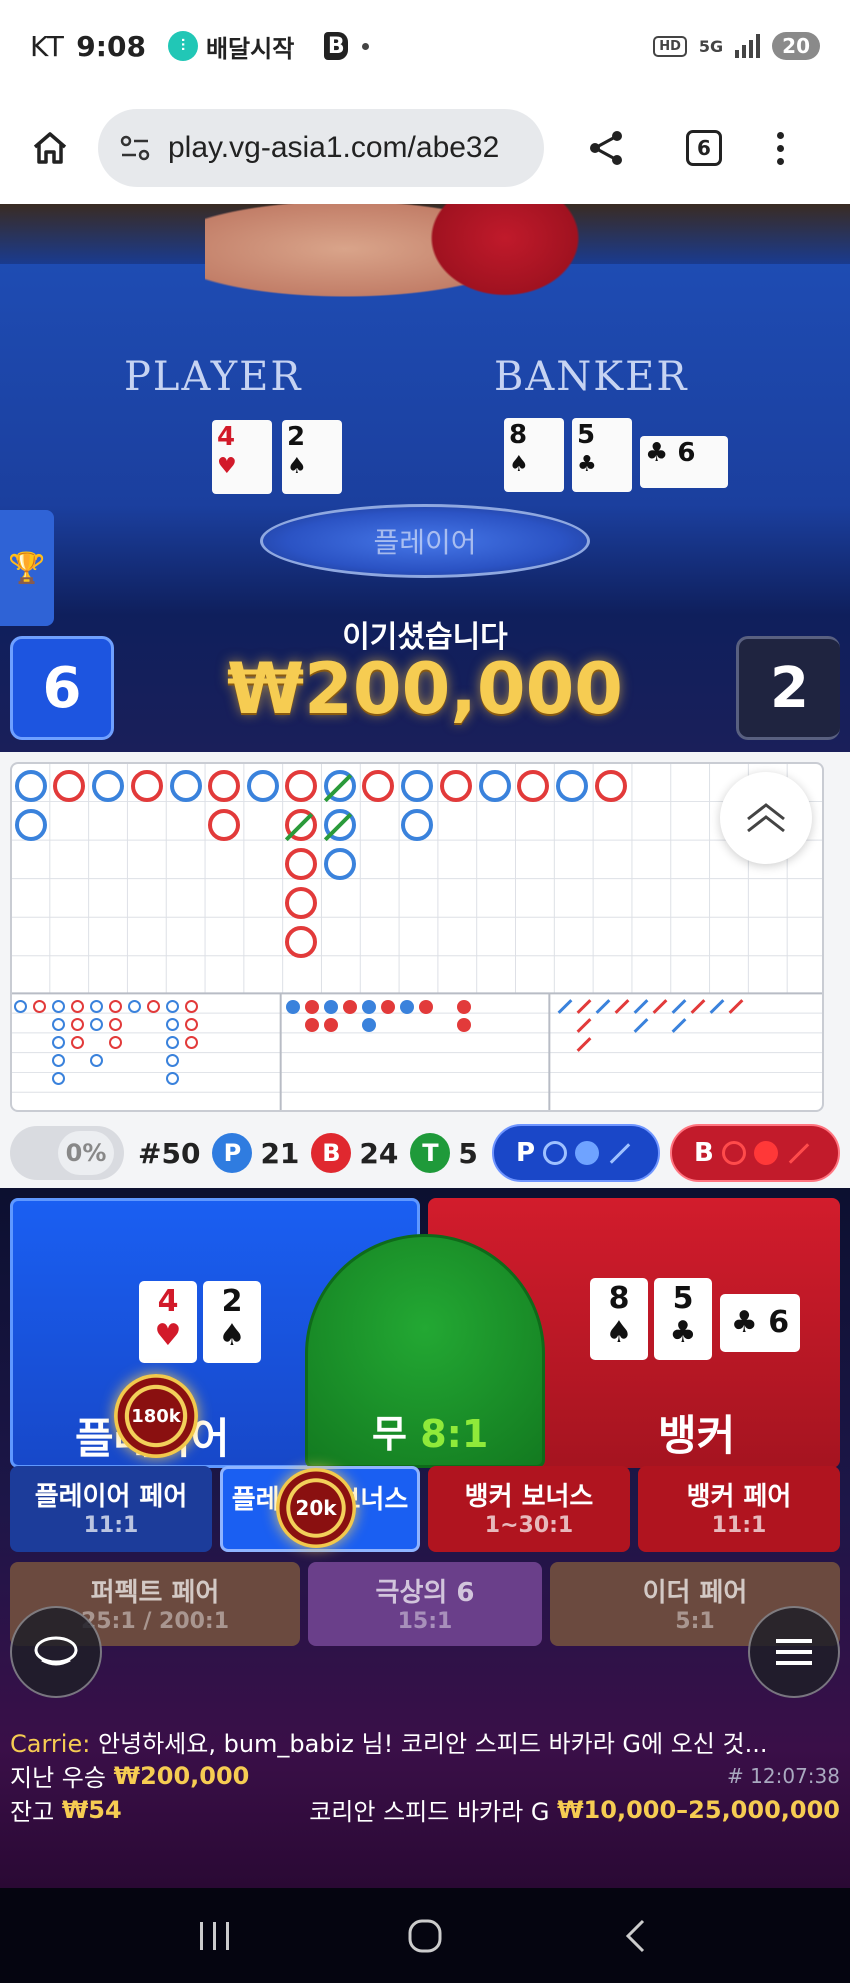 The width and height of the screenshot is (850, 1983). Describe the element at coordinates (215, 1936) in the screenshot. I see `recents-button` at that location.